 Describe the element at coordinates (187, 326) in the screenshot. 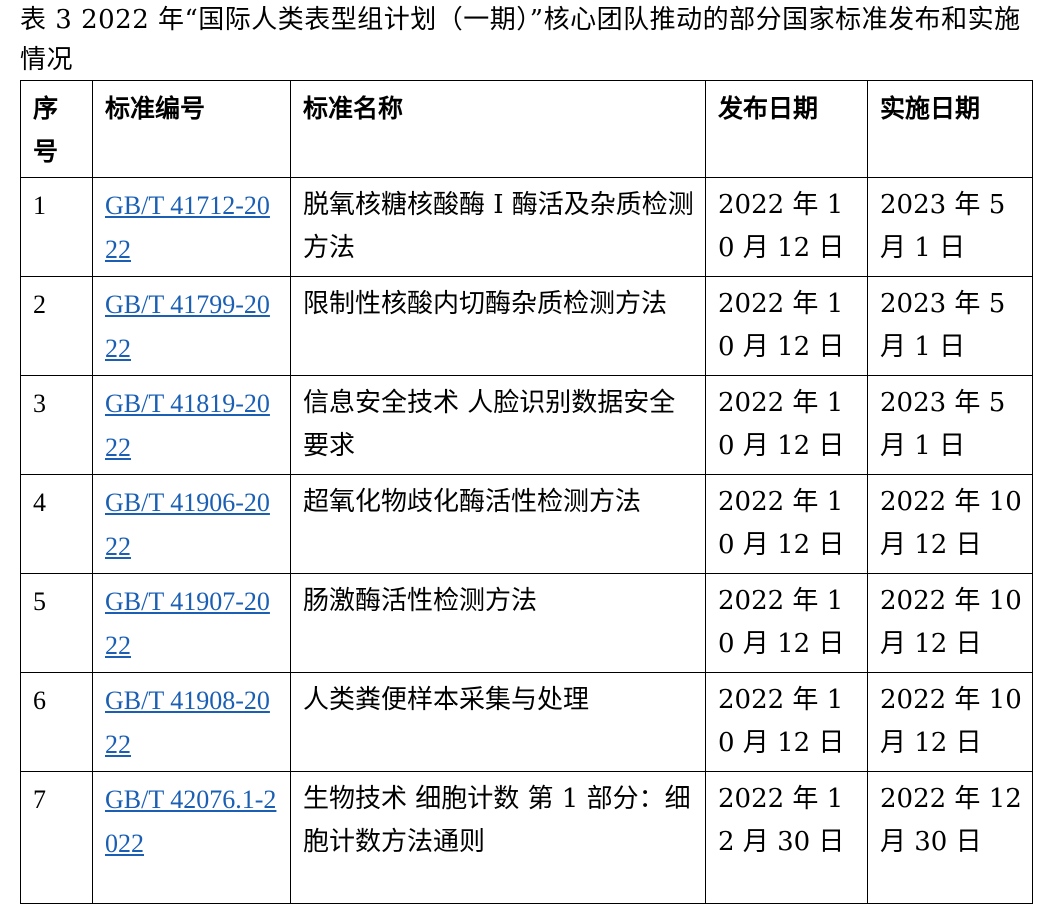

I see `standard-code-link: GB/T 41799-2022` at that location.